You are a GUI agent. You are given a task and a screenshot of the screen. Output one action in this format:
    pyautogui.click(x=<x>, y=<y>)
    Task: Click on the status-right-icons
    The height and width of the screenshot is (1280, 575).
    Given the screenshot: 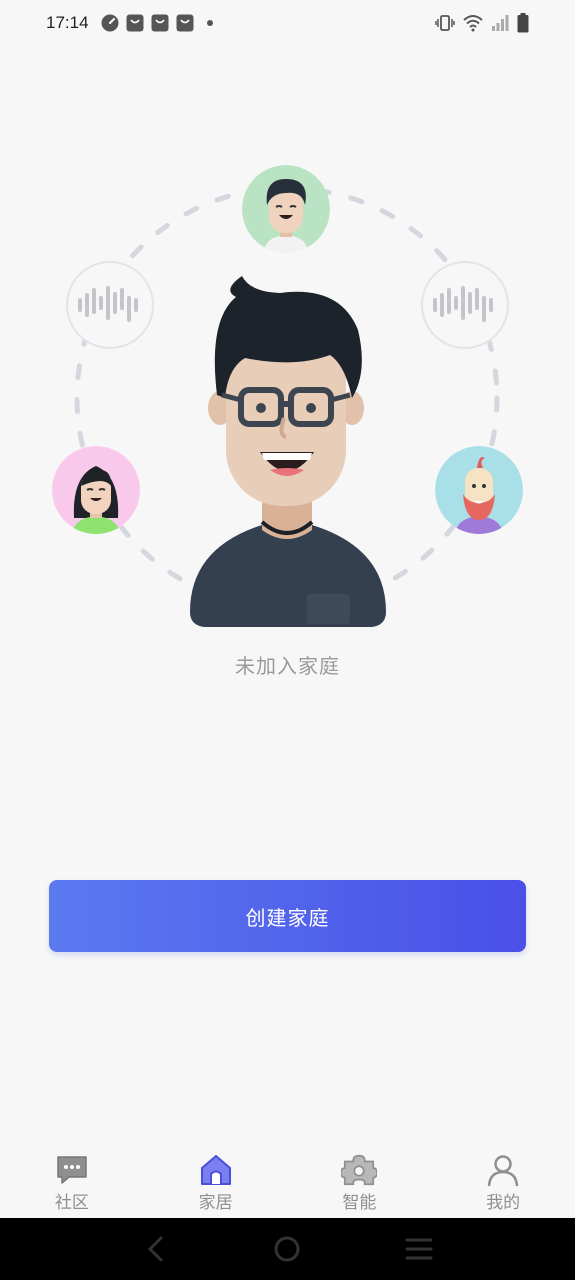 What is the action you would take?
    pyautogui.click(x=482, y=23)
    